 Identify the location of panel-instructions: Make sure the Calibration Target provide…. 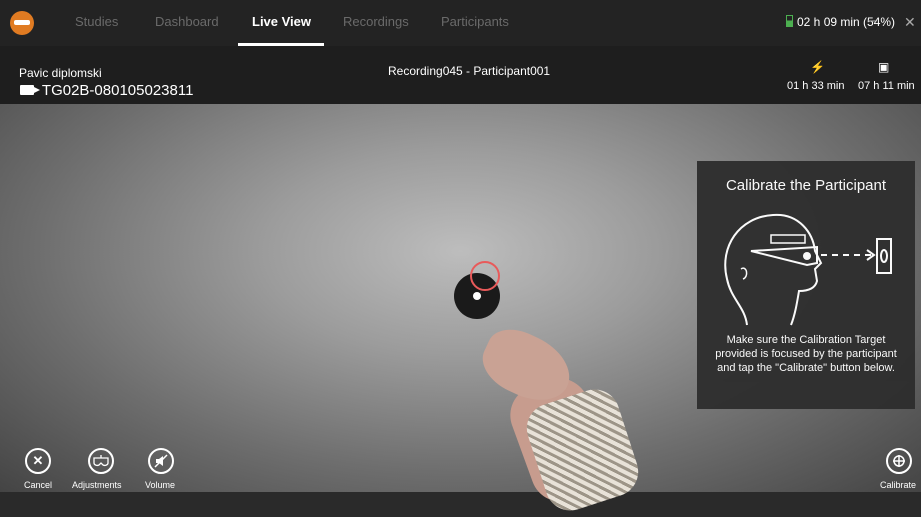
(806, 354).